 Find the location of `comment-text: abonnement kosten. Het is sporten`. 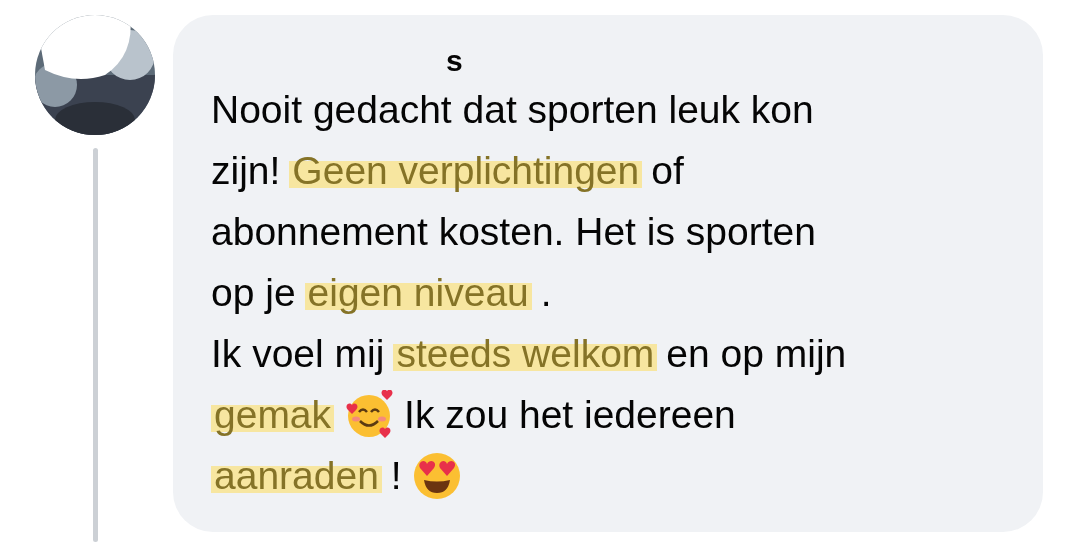

comment-text: abonnement kosten. Het is sporten is located at coordinates (513, 231).